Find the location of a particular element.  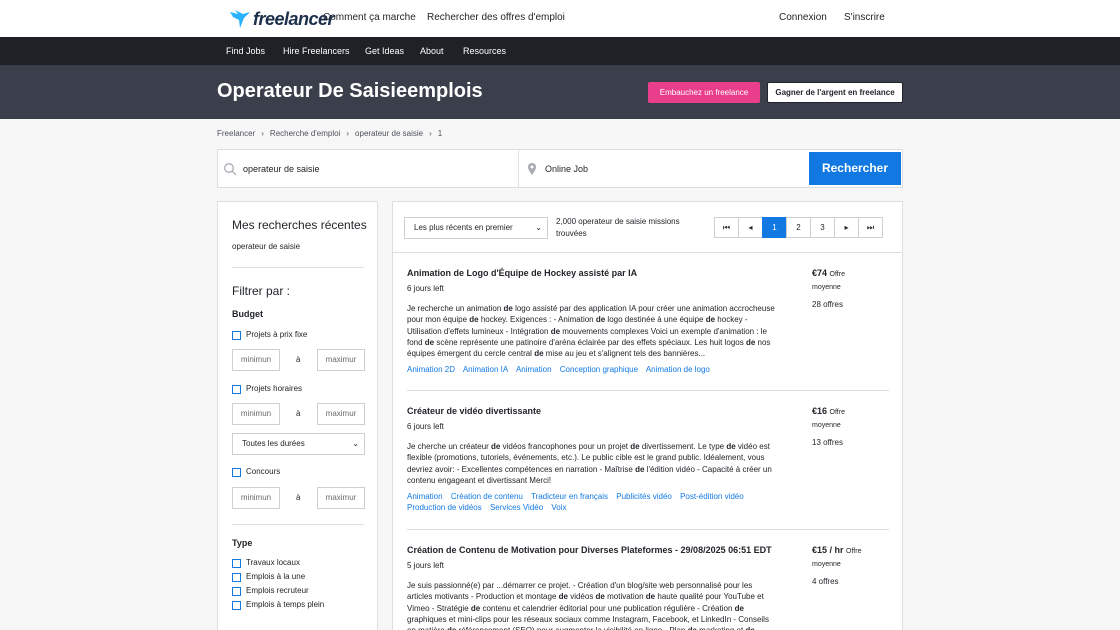

recent-search-item: operateur de saisie is located at coordinates (266, 246).